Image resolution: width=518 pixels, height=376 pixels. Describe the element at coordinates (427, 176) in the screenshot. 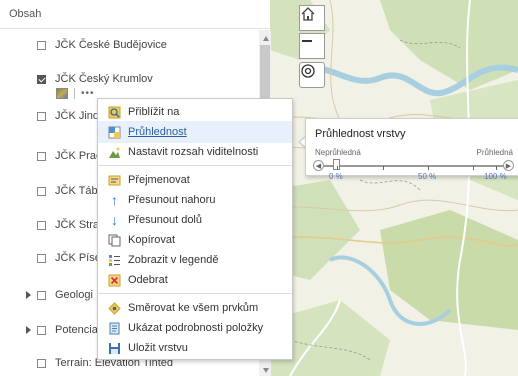

I see `tick-label: 50 %` at that location.